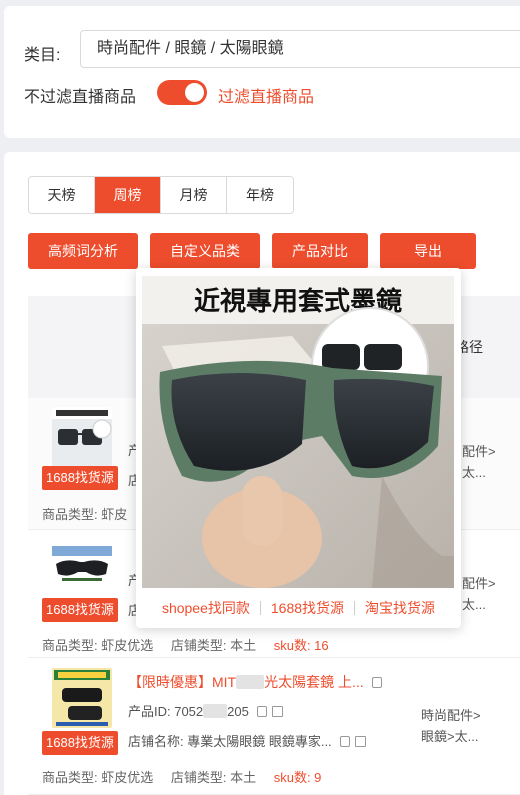  What do you see at coordinates (80, 97) in the screenshot?
I see `live-filter-label: 不过滤直播商品` at bounding box center [80, 97].